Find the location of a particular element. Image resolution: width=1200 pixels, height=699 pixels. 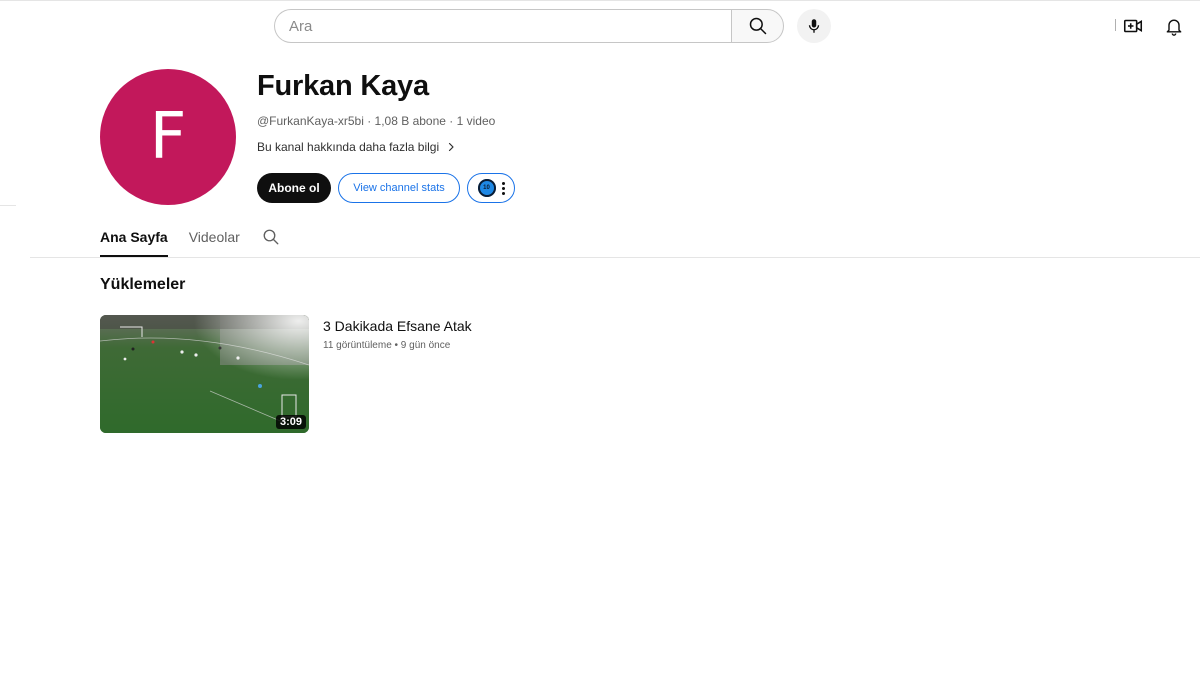

voice-search-button is located at coordinates (814, 26).